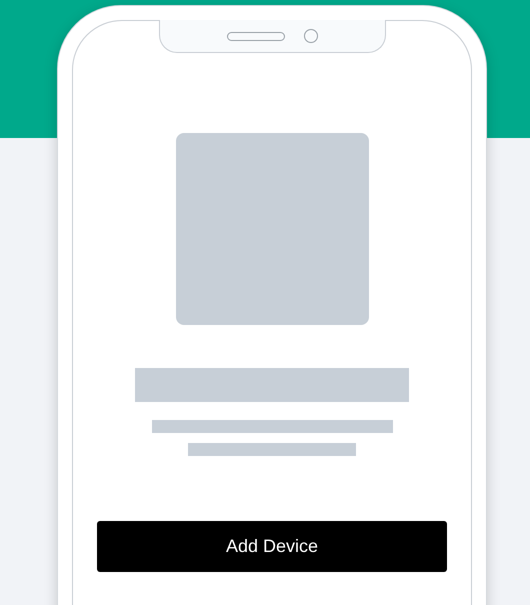 This screenshot has width=530, height=605. I want to click on add-device-button: Add Device, so click(272, 546).